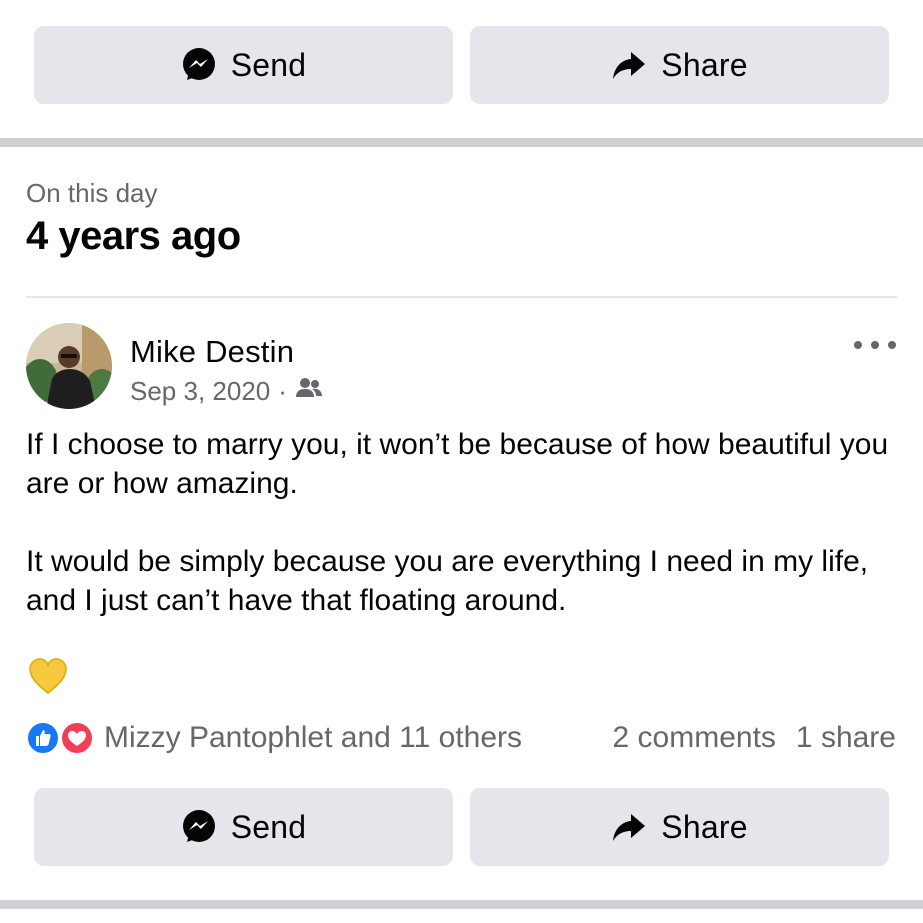 Image resolution: width=923 pixels, height=923 pixels. I want to click on engagement-counts: 2 comments 1 share, so click(754, 738).